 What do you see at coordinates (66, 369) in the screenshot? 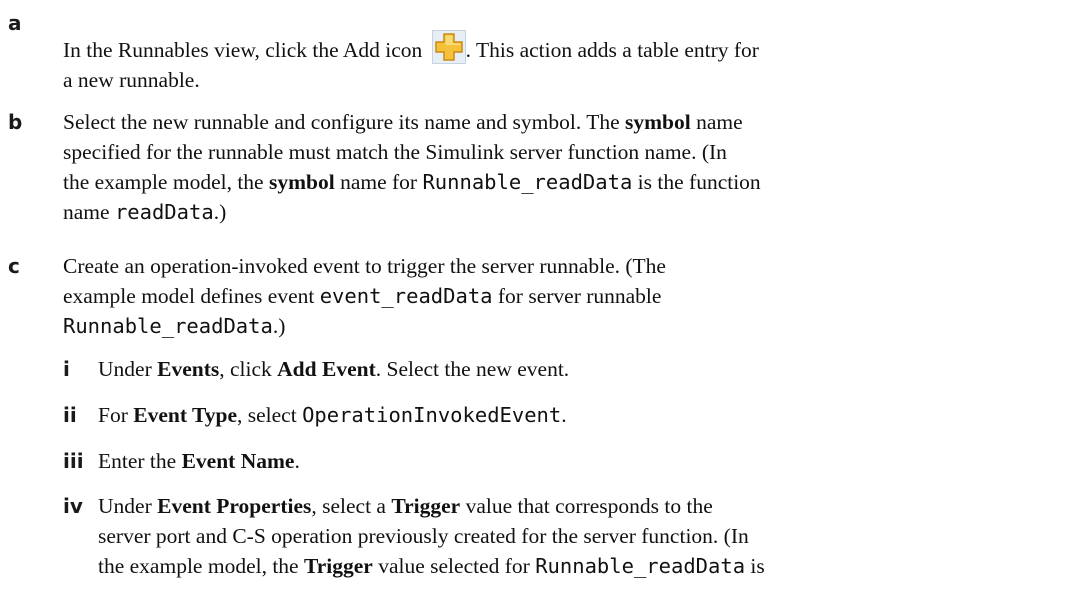
I see `substep-marker: i` at bounding box center [66, 369].